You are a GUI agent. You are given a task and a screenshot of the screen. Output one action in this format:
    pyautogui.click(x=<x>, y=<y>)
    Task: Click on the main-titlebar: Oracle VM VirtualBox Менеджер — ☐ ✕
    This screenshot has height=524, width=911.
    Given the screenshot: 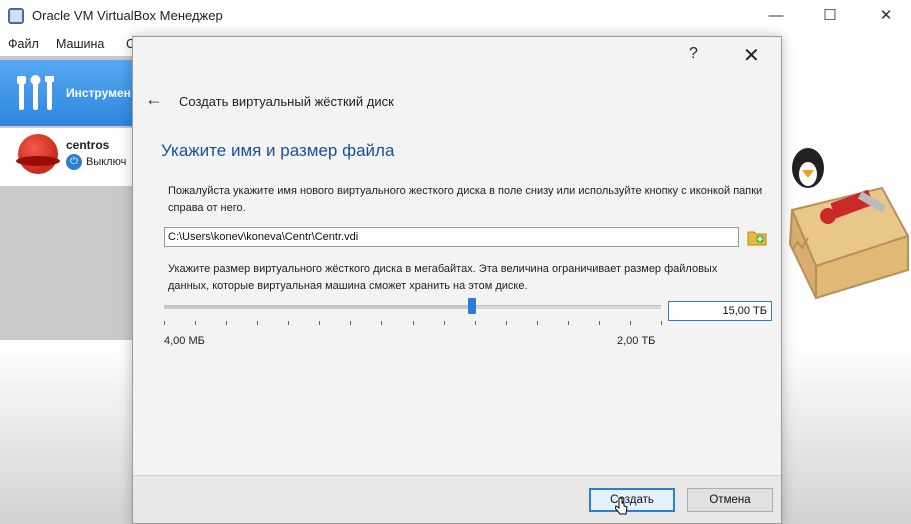 What is the action you would take?
    pyautogui.click(x=455, y=16)
    